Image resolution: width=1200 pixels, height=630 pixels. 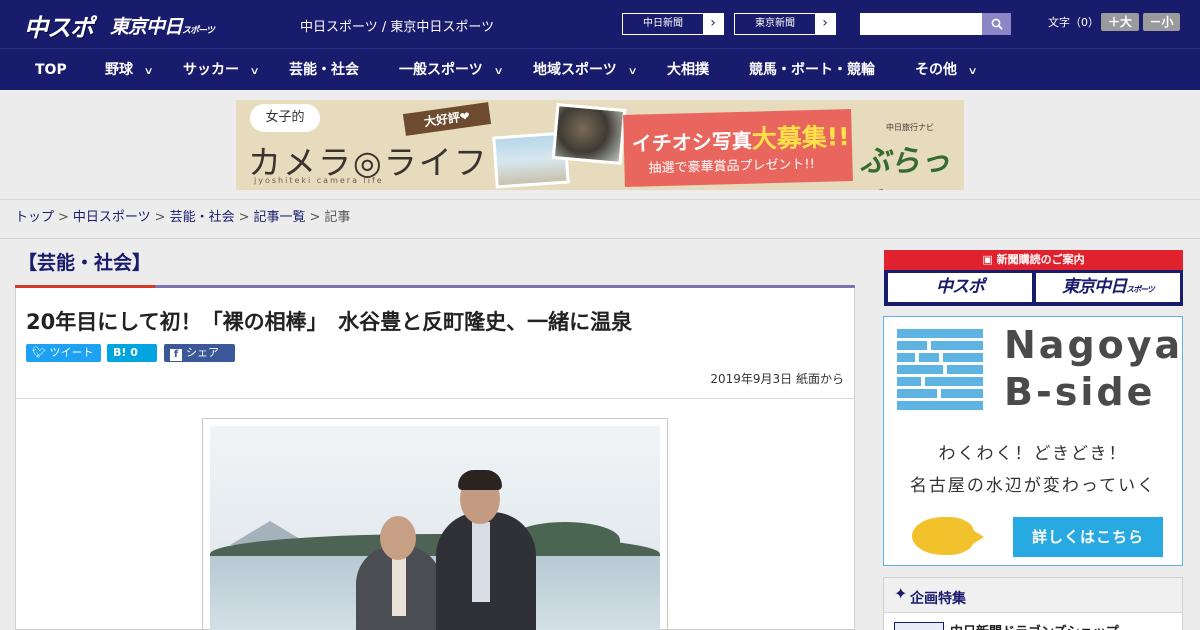 I want to click on nav-item-other: その他 ∨, so click(x=946, y=70).